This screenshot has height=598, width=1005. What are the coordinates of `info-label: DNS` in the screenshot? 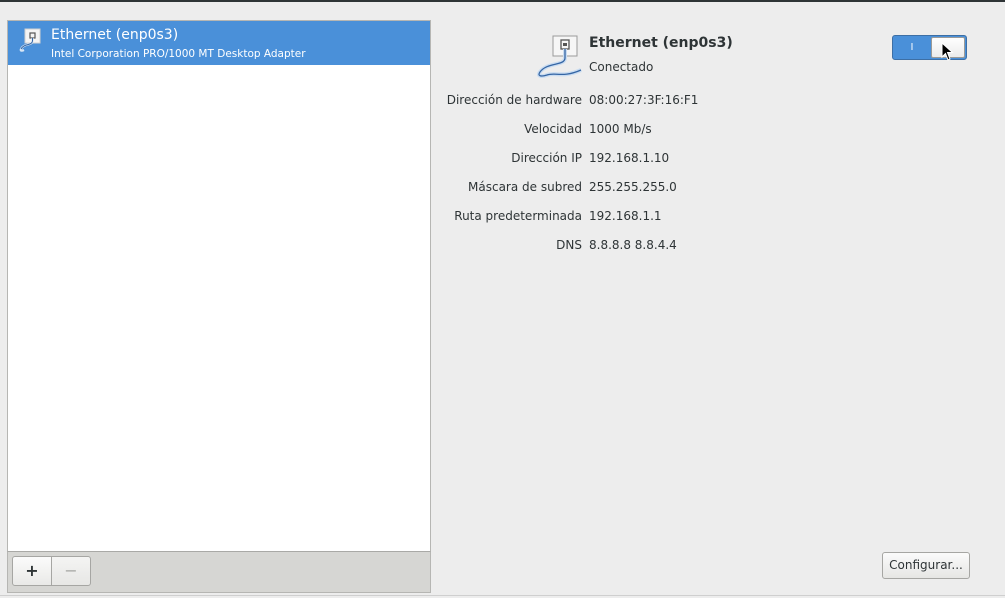 It's located at (569, 245).